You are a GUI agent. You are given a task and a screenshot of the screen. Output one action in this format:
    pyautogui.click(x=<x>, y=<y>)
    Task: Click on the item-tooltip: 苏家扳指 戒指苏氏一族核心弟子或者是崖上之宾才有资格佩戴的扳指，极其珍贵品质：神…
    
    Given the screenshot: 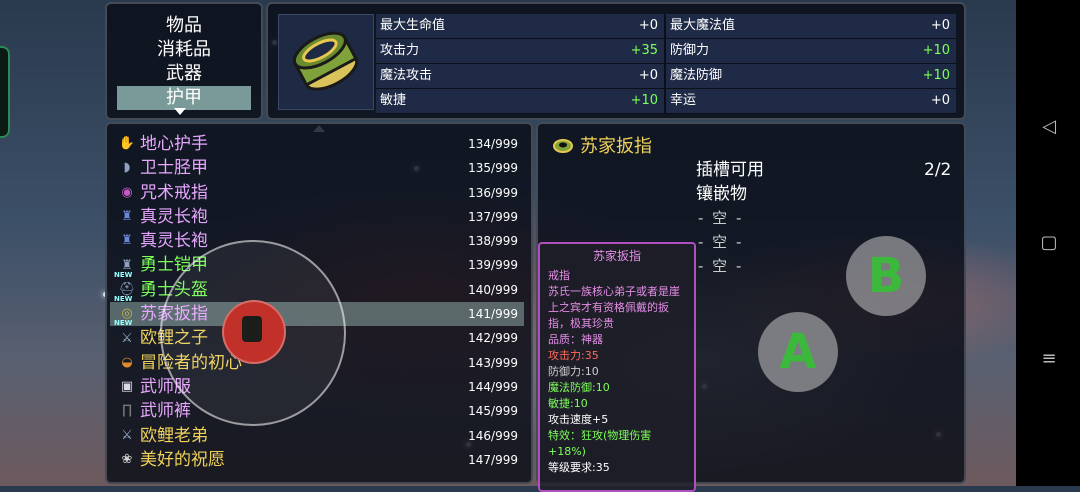 What is the action you would take?
    pyautogui.click(x=617, y=367)
    